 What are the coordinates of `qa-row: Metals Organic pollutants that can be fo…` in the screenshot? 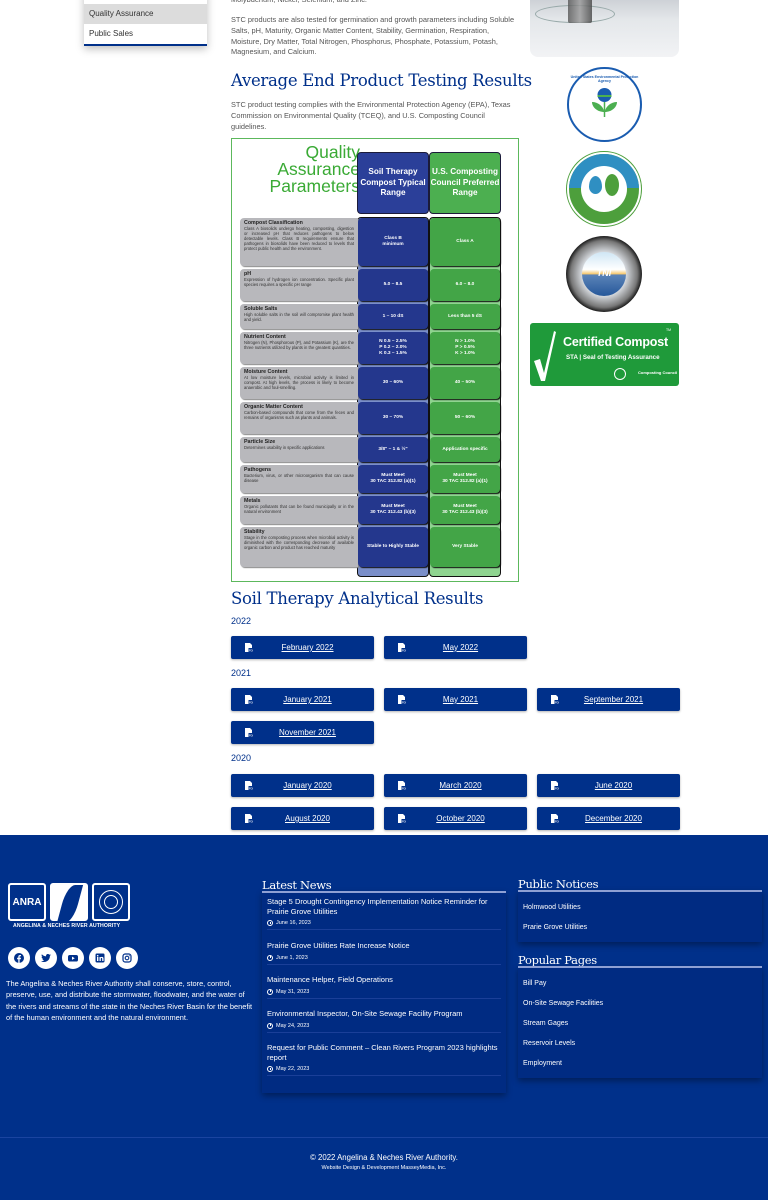 It's located at (371, 510).